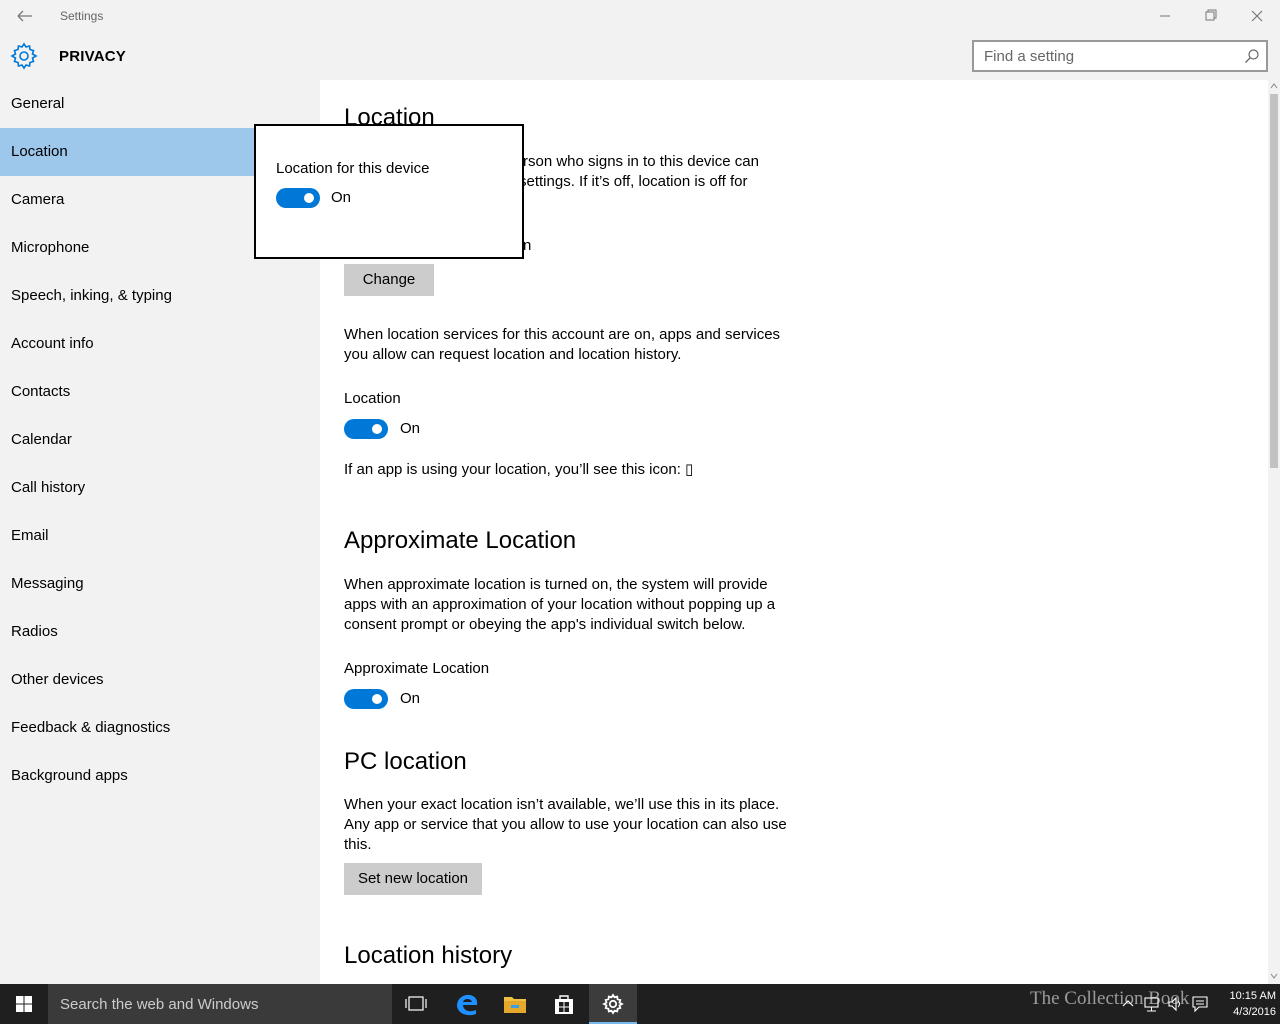 Image resolution: width=1280 pixels, height=1024 pixels. I want to click on sidebar-item-background-apps: Background apps, so click(160, 776).